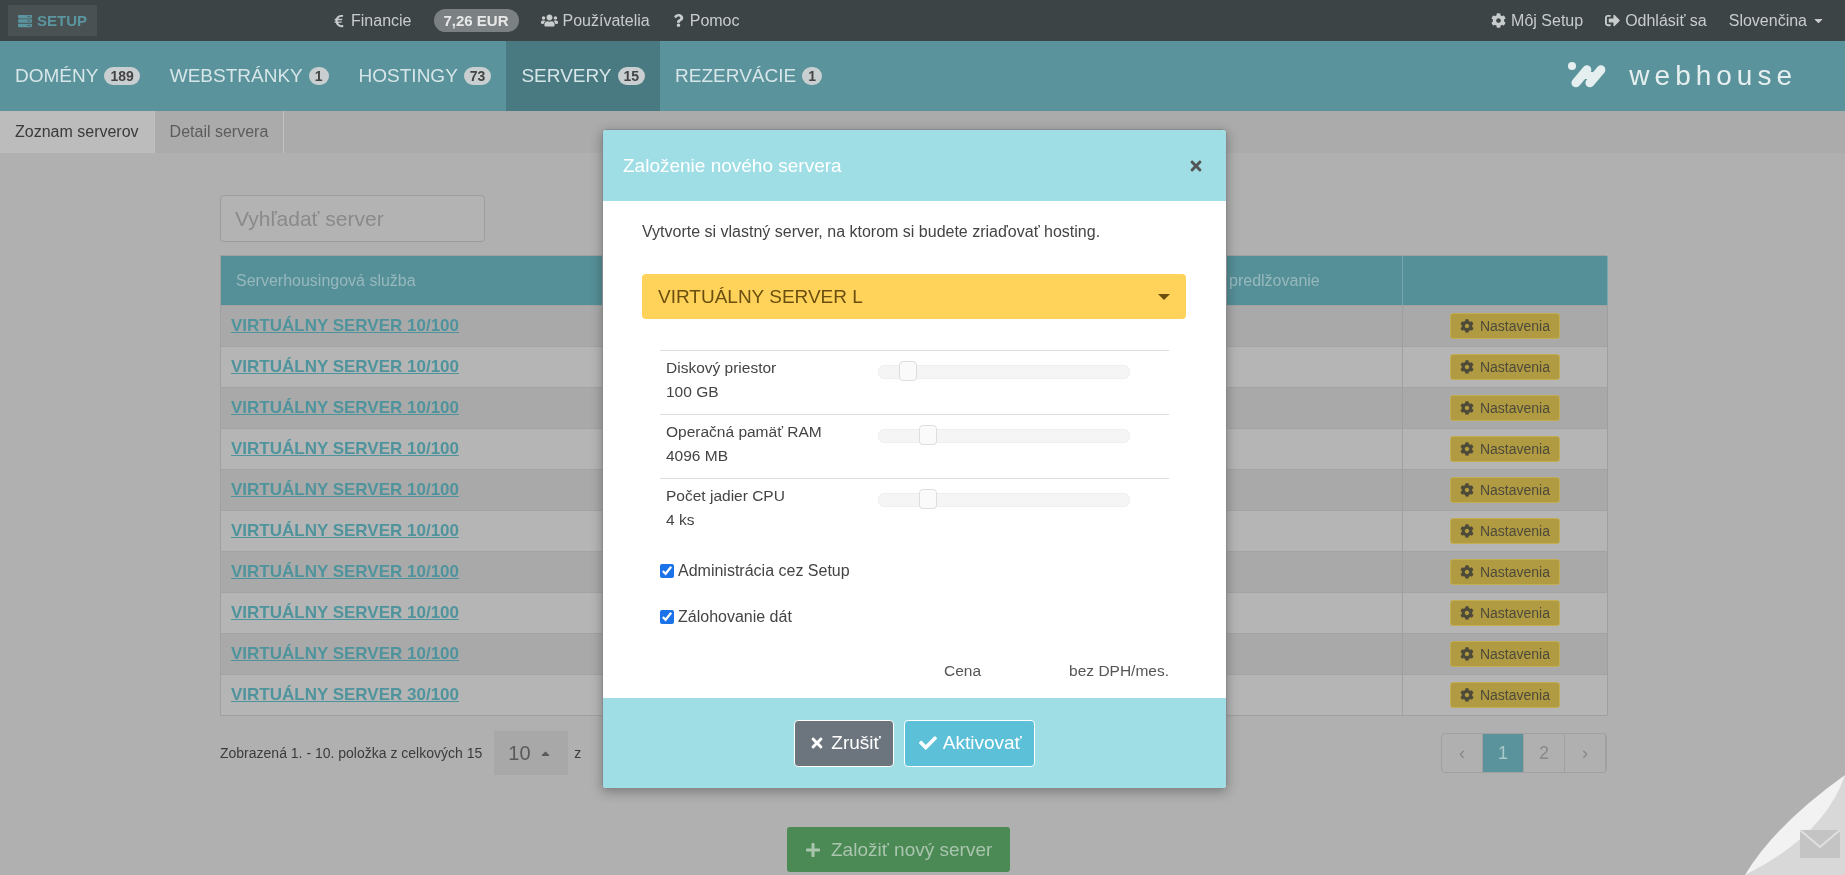  I want to click on balance-badge: 7,26 EUR, so click(476, 20).